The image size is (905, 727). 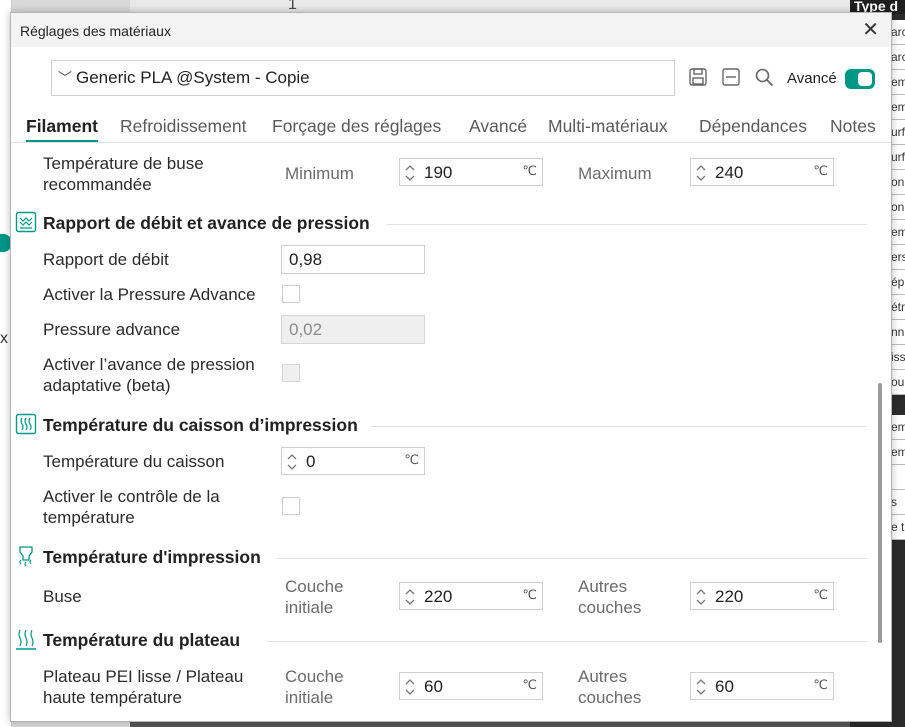 I want to click on section-title-print-temp: Température d'impression, so click(x=152, y=557).